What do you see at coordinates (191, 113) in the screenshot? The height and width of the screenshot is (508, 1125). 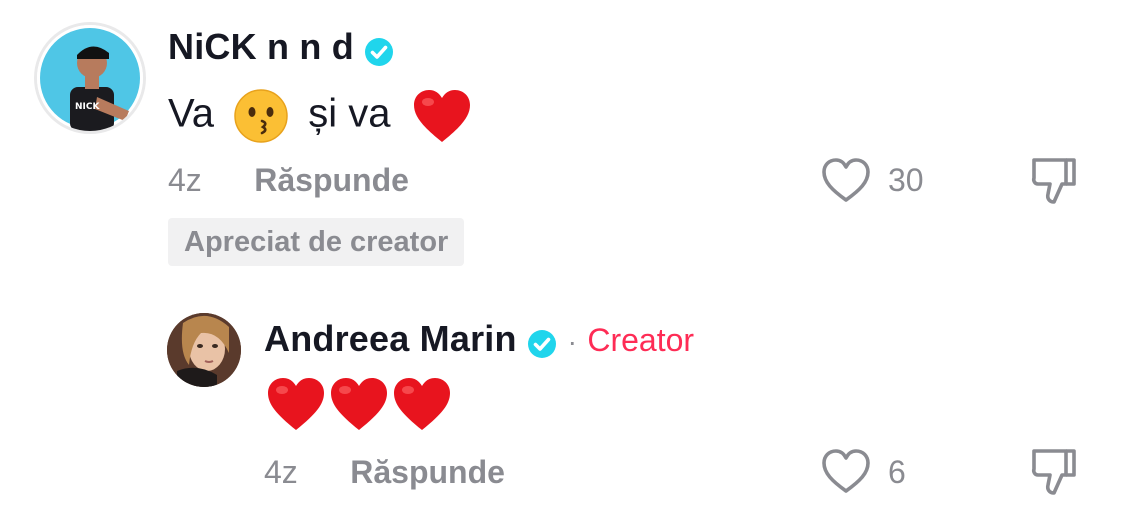 I see `comment-text-part-1: Va` at bounding box center [191, 113].